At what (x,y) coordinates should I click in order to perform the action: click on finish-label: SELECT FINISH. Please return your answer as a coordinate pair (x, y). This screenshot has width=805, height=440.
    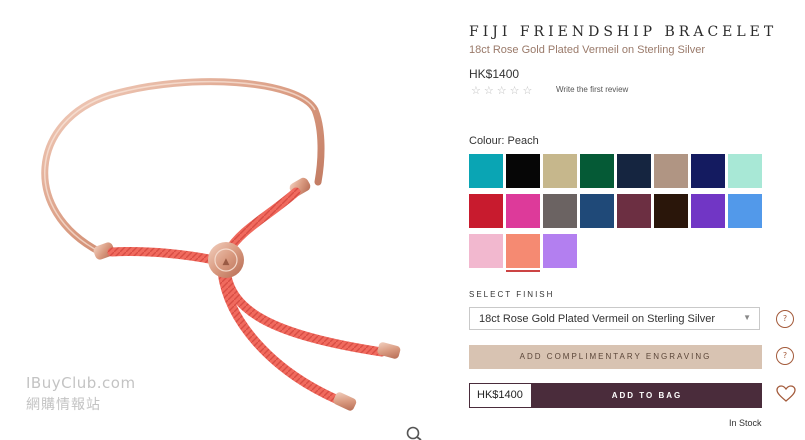
    Looking at the image, I should click on (512, 294).